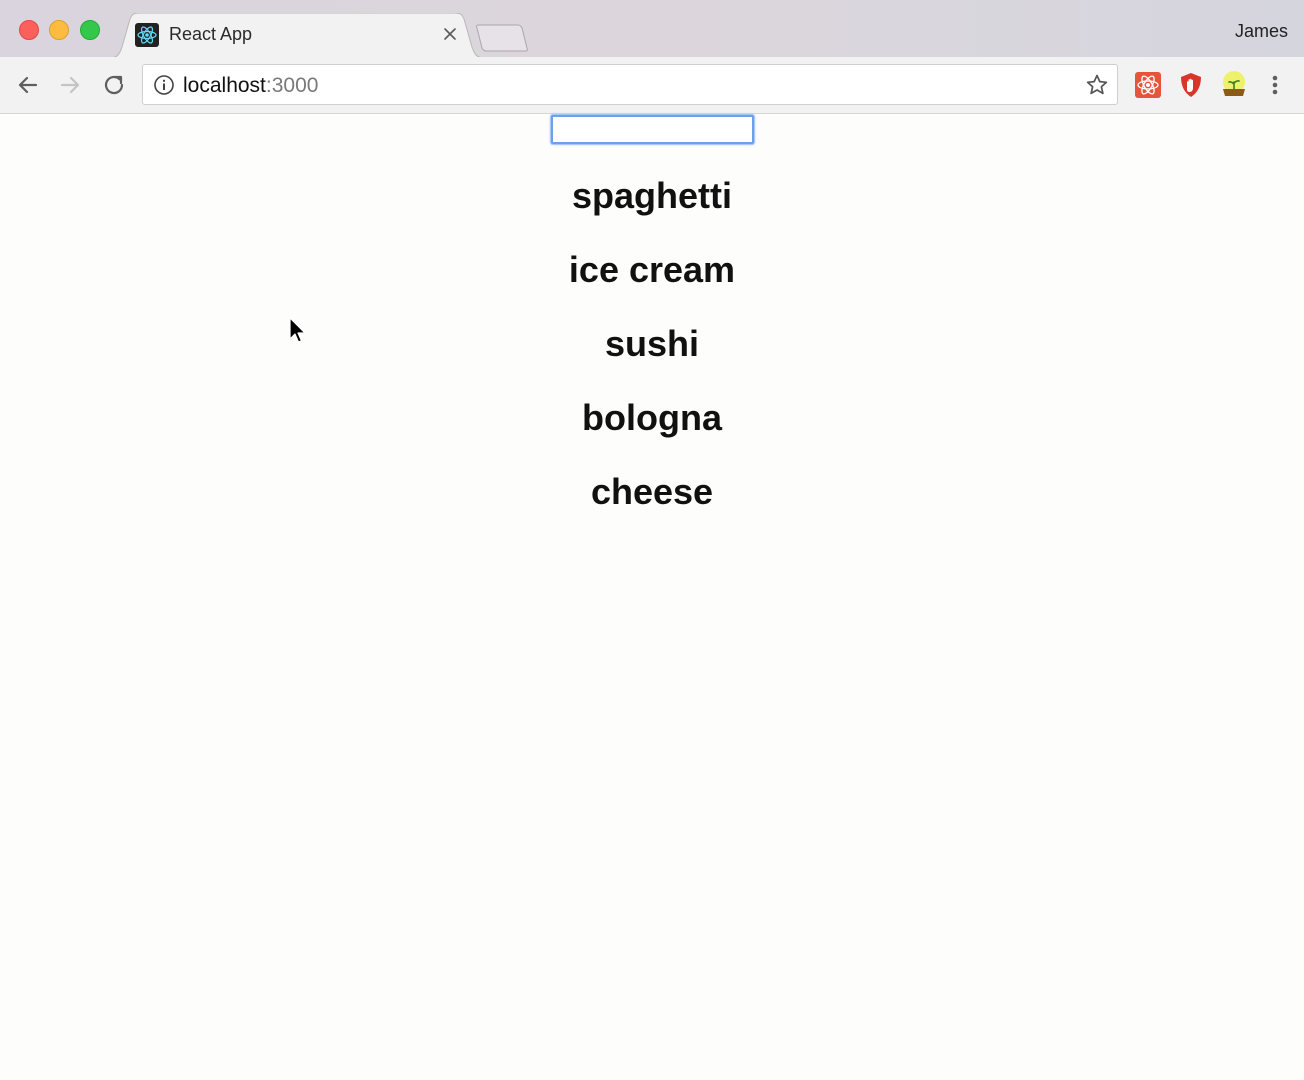 The image size is (1304, 1080). I want to click on window-close-button, so click(29, 30).